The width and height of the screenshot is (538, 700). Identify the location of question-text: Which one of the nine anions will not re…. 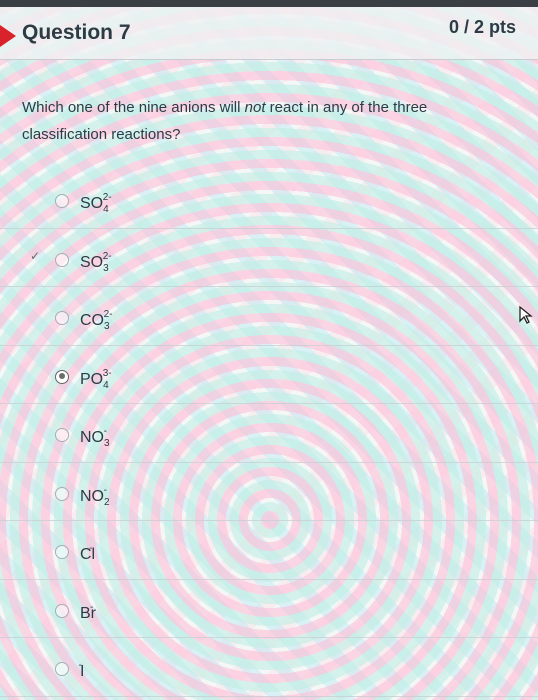
(225, 121).